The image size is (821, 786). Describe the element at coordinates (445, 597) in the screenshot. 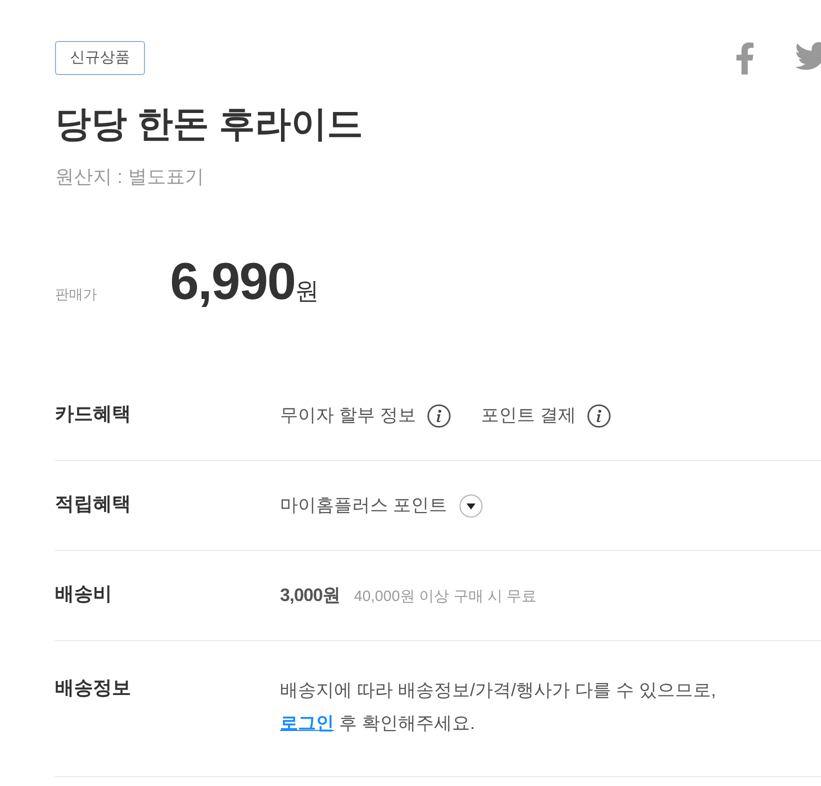

I see `free-shipping-note: 40,000원 이상 구매 시 무료` at that location.